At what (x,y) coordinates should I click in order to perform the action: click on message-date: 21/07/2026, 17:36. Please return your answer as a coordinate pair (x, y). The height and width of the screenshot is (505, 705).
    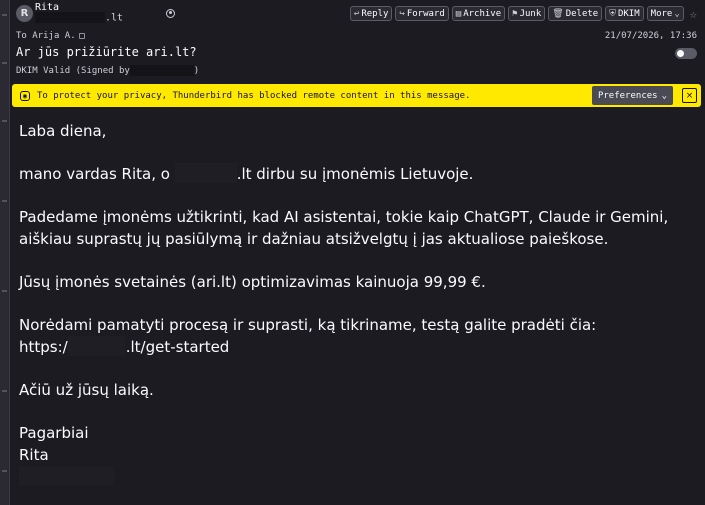
    Looking at the image, I should click on (650, 36).